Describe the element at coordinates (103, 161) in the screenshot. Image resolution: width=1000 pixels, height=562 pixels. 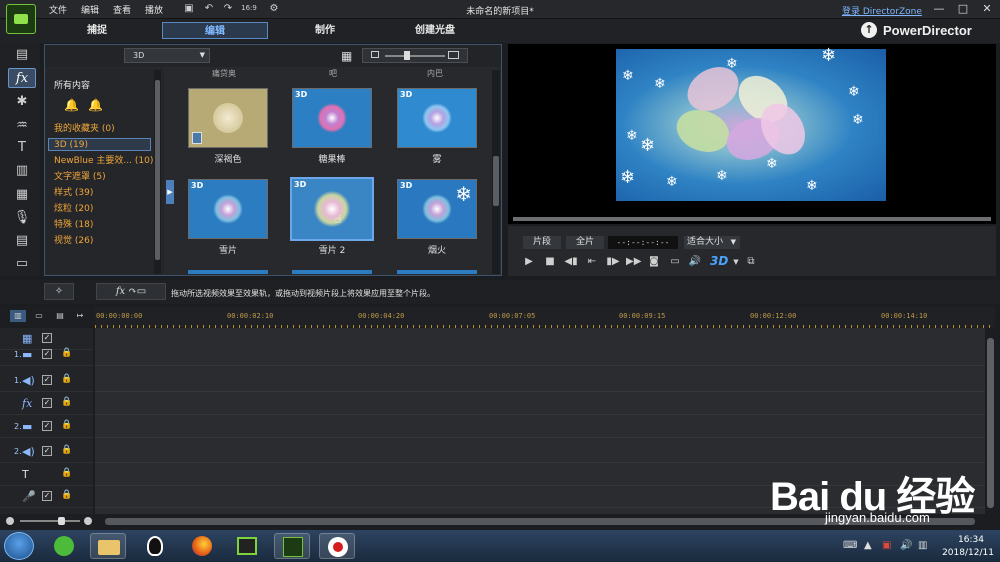
I see `tree-item-newblue: NewBlue 主要效... (10)` at that location.